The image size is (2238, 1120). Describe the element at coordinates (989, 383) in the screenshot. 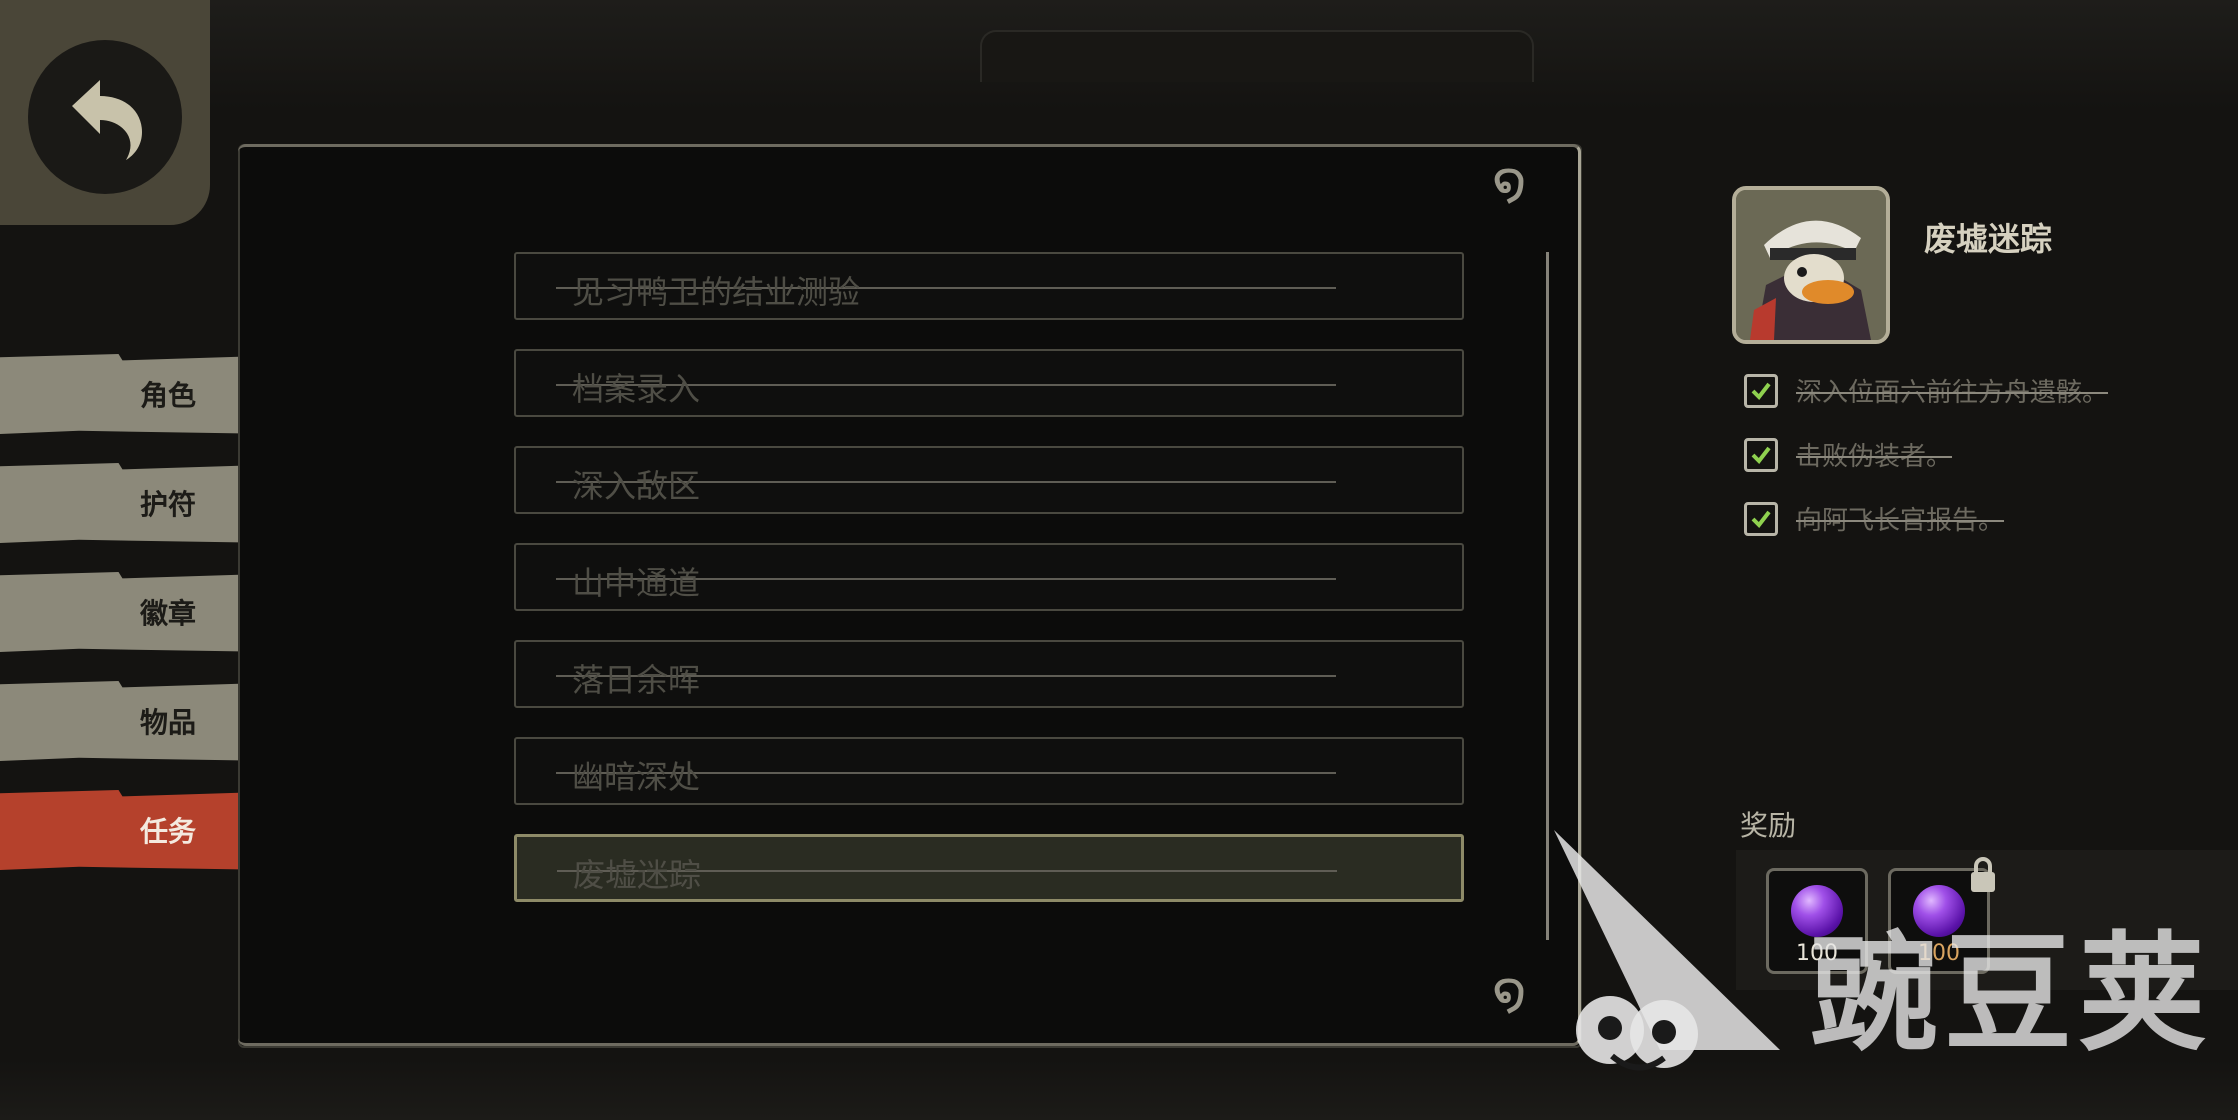

I see `quest-list-item: 档案录入` at that location.